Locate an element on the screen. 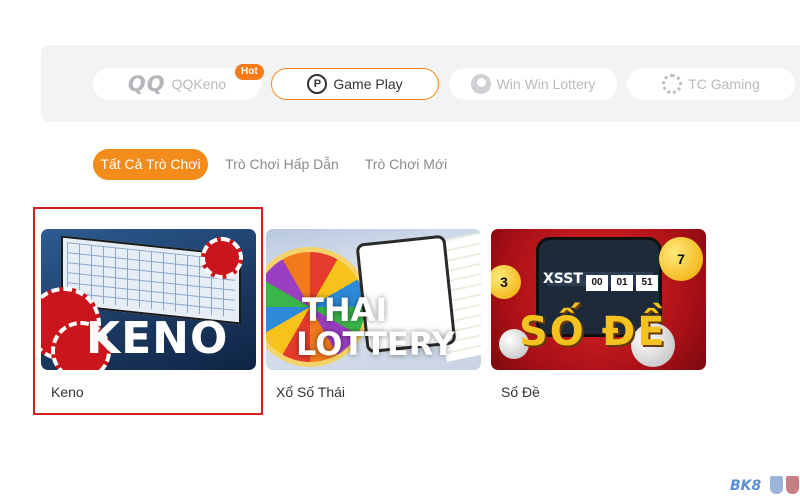 Image resolution: width=800 pixels, height=500 pixels. game-card-thai-lottery: THAI LOTTERY Xổ Số Thái is located at coordinates (373, 314).